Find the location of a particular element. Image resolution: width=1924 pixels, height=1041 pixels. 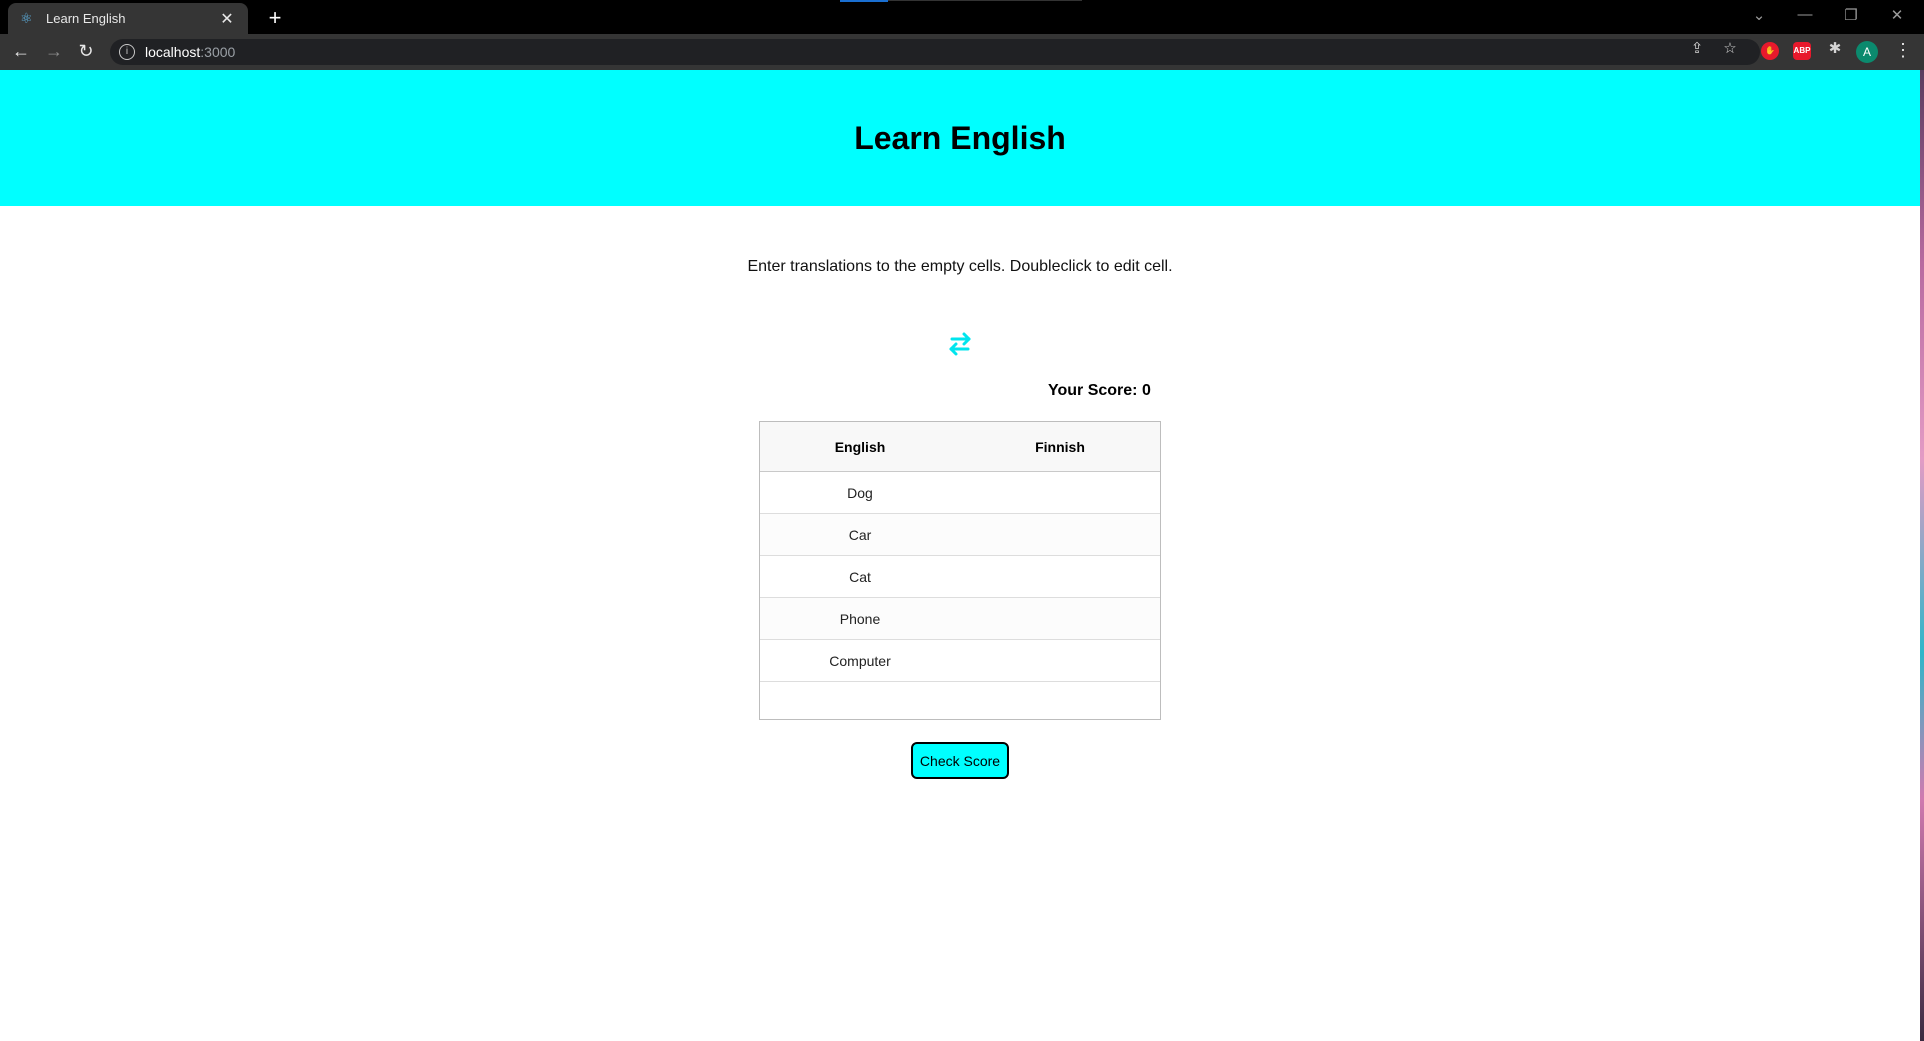

url-text: localhost:3000 is located at coordinates (190, 52).